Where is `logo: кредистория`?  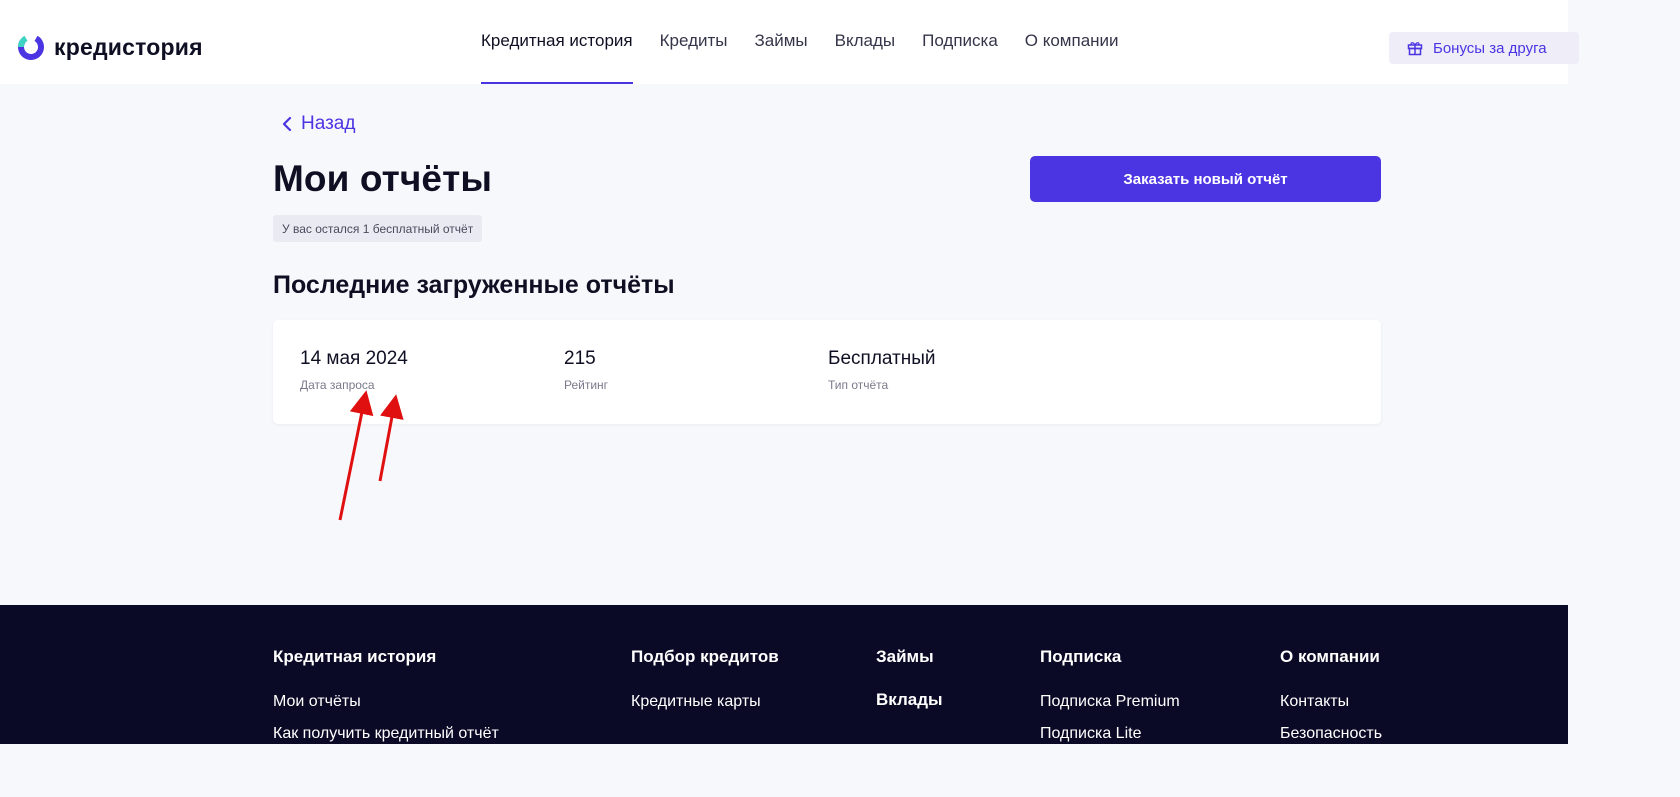
logo: кредистория is located at coordinates (110, 47).